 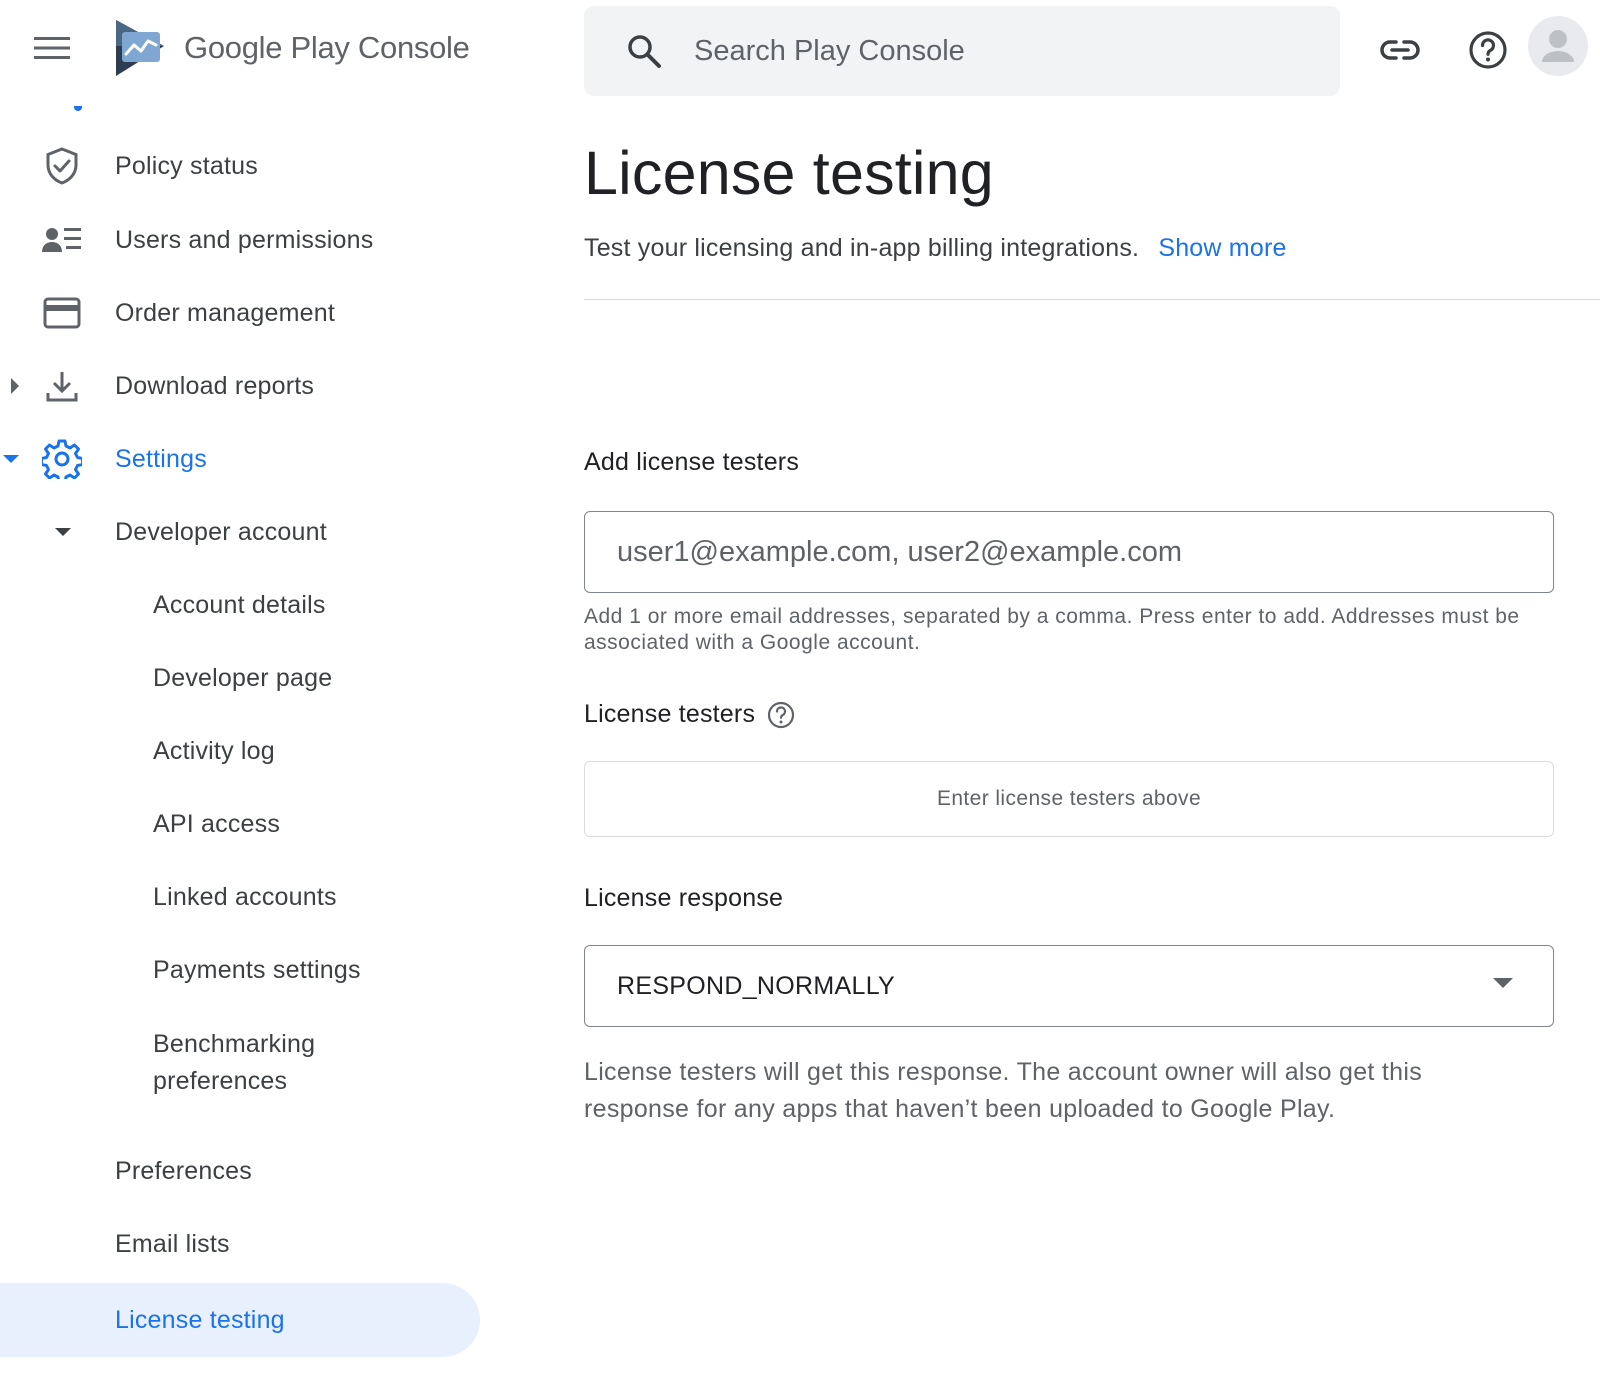 I want to click on credit-card-icon, so click(x=62, y=313).